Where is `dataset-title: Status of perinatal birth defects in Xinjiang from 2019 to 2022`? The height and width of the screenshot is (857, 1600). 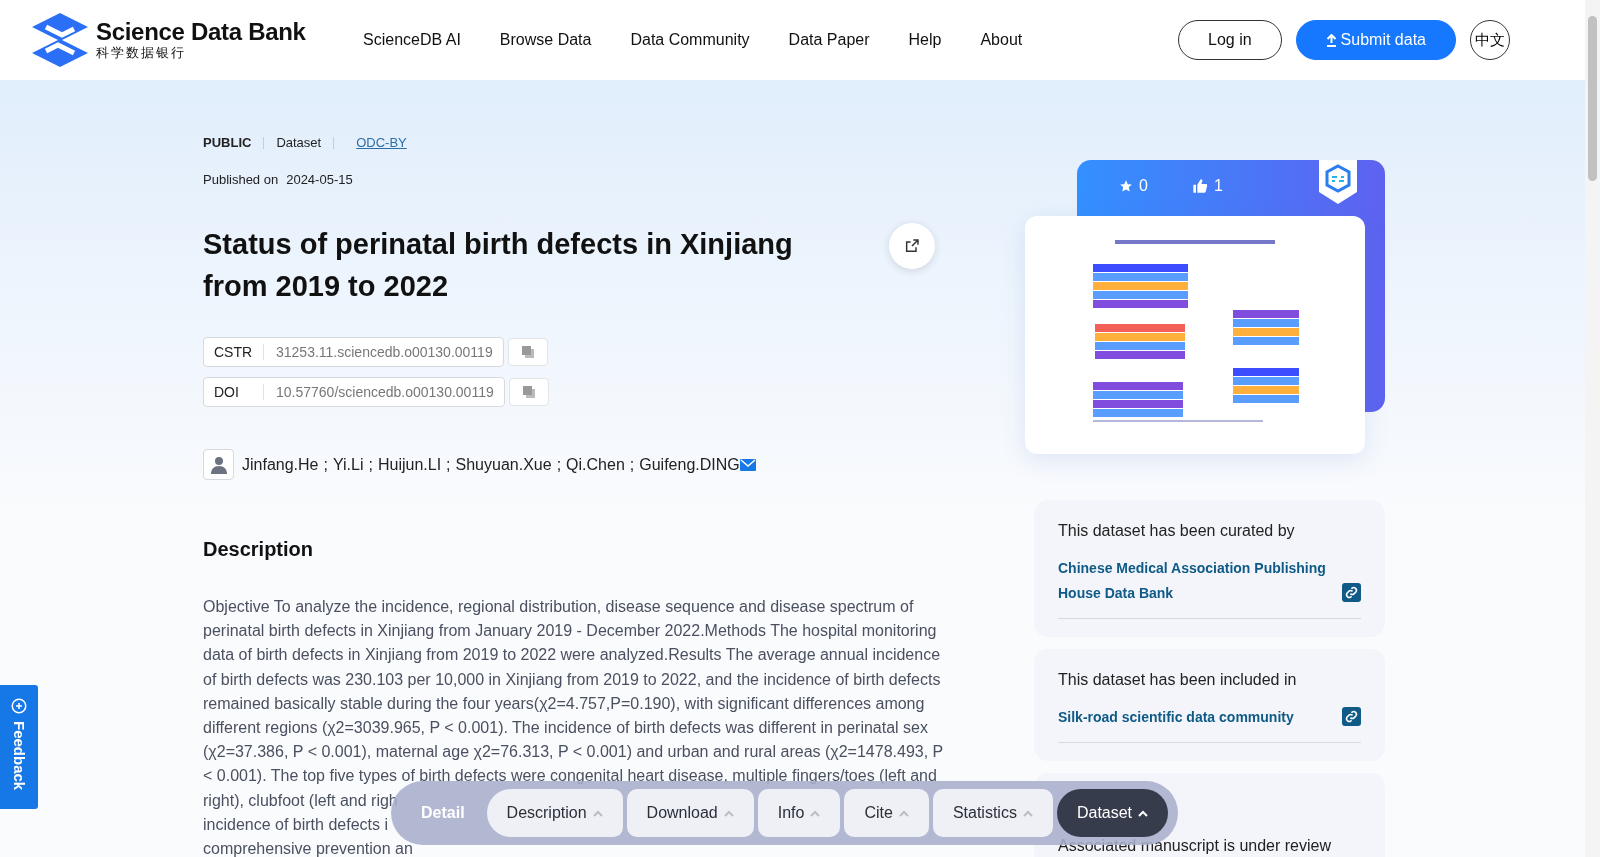 dataset-title: Status of perinatal birth defects in Xinjiang from 2019 to 2022 is located at coordinates (498, 265).